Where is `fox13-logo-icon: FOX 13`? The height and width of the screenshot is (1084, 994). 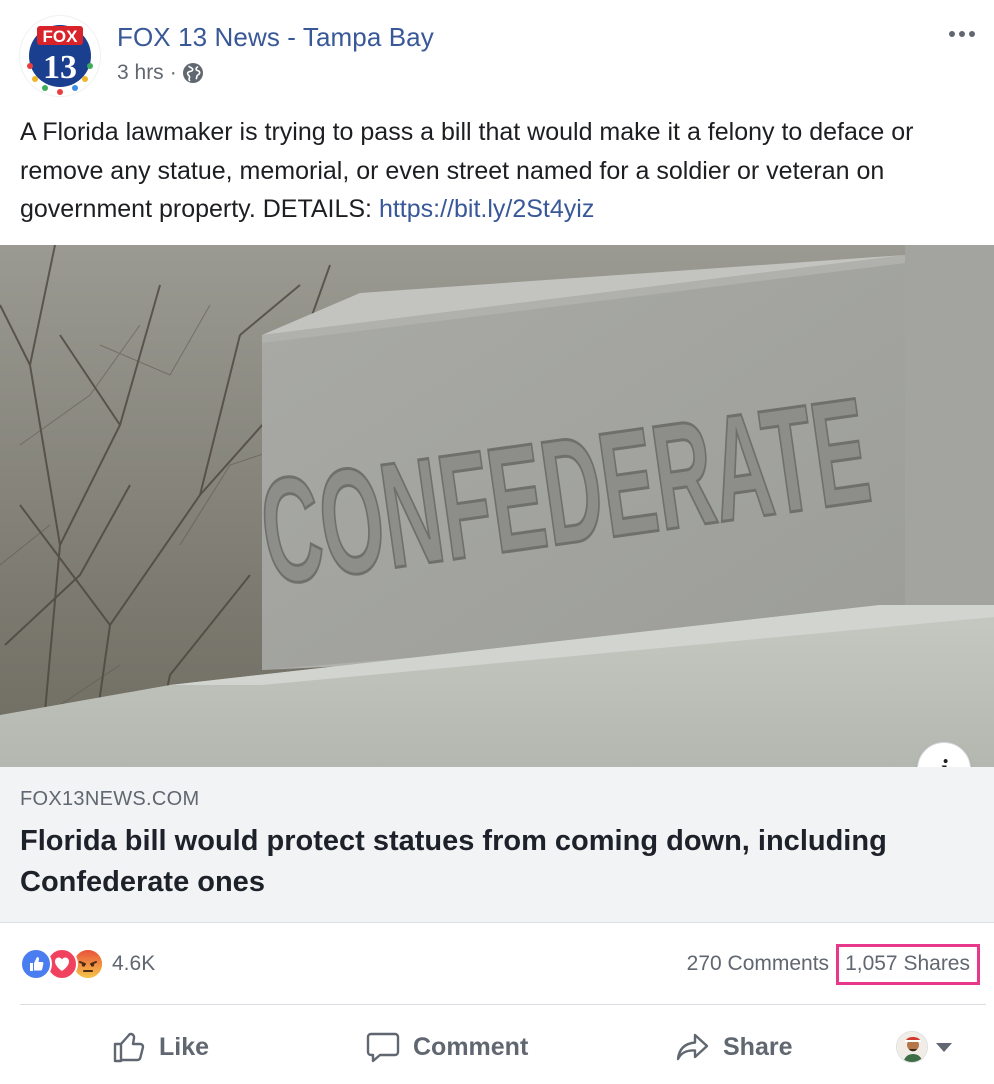 fox13-logo-icon: FOX 13 is located at coordinates (60, 56).